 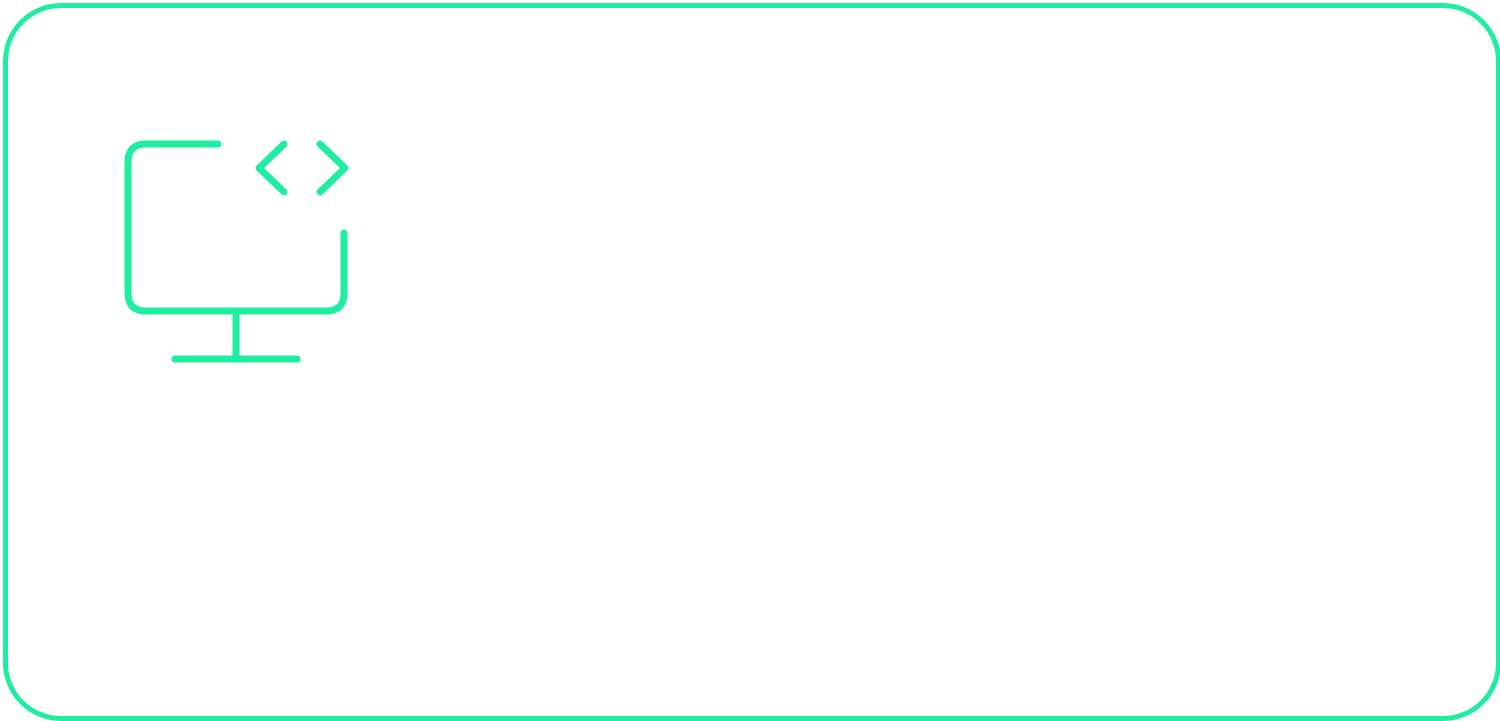 What do you see at coordinates (236, 227) in the screenshot?
I see `monitor-frame` at bounding box center [236, 227].